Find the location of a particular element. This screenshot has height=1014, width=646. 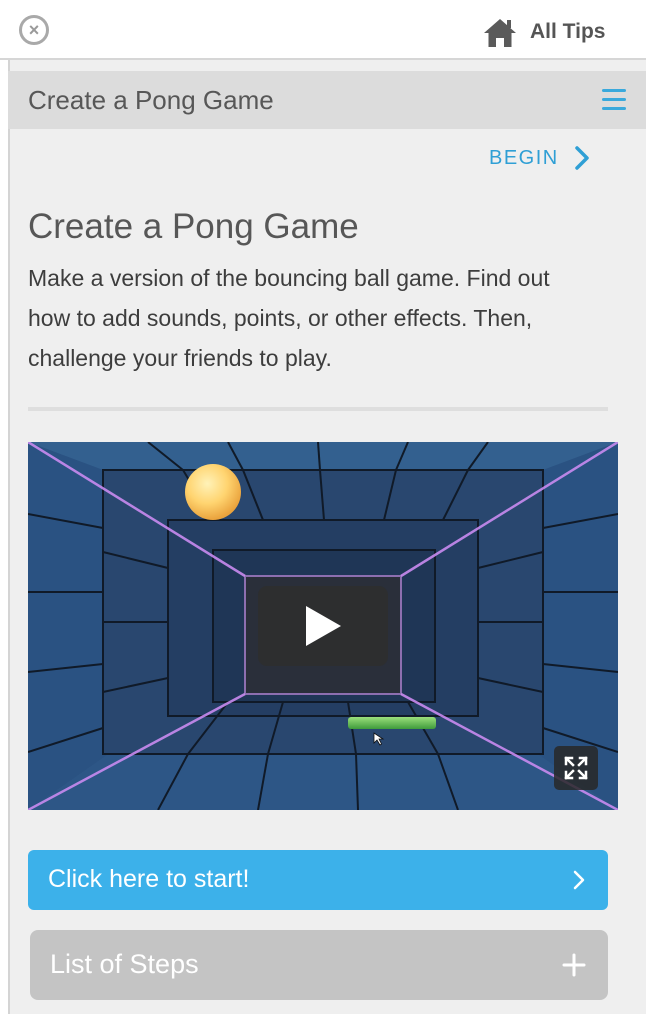

list-of-steps-label: List of Steps is located at coordinates (124, 964).